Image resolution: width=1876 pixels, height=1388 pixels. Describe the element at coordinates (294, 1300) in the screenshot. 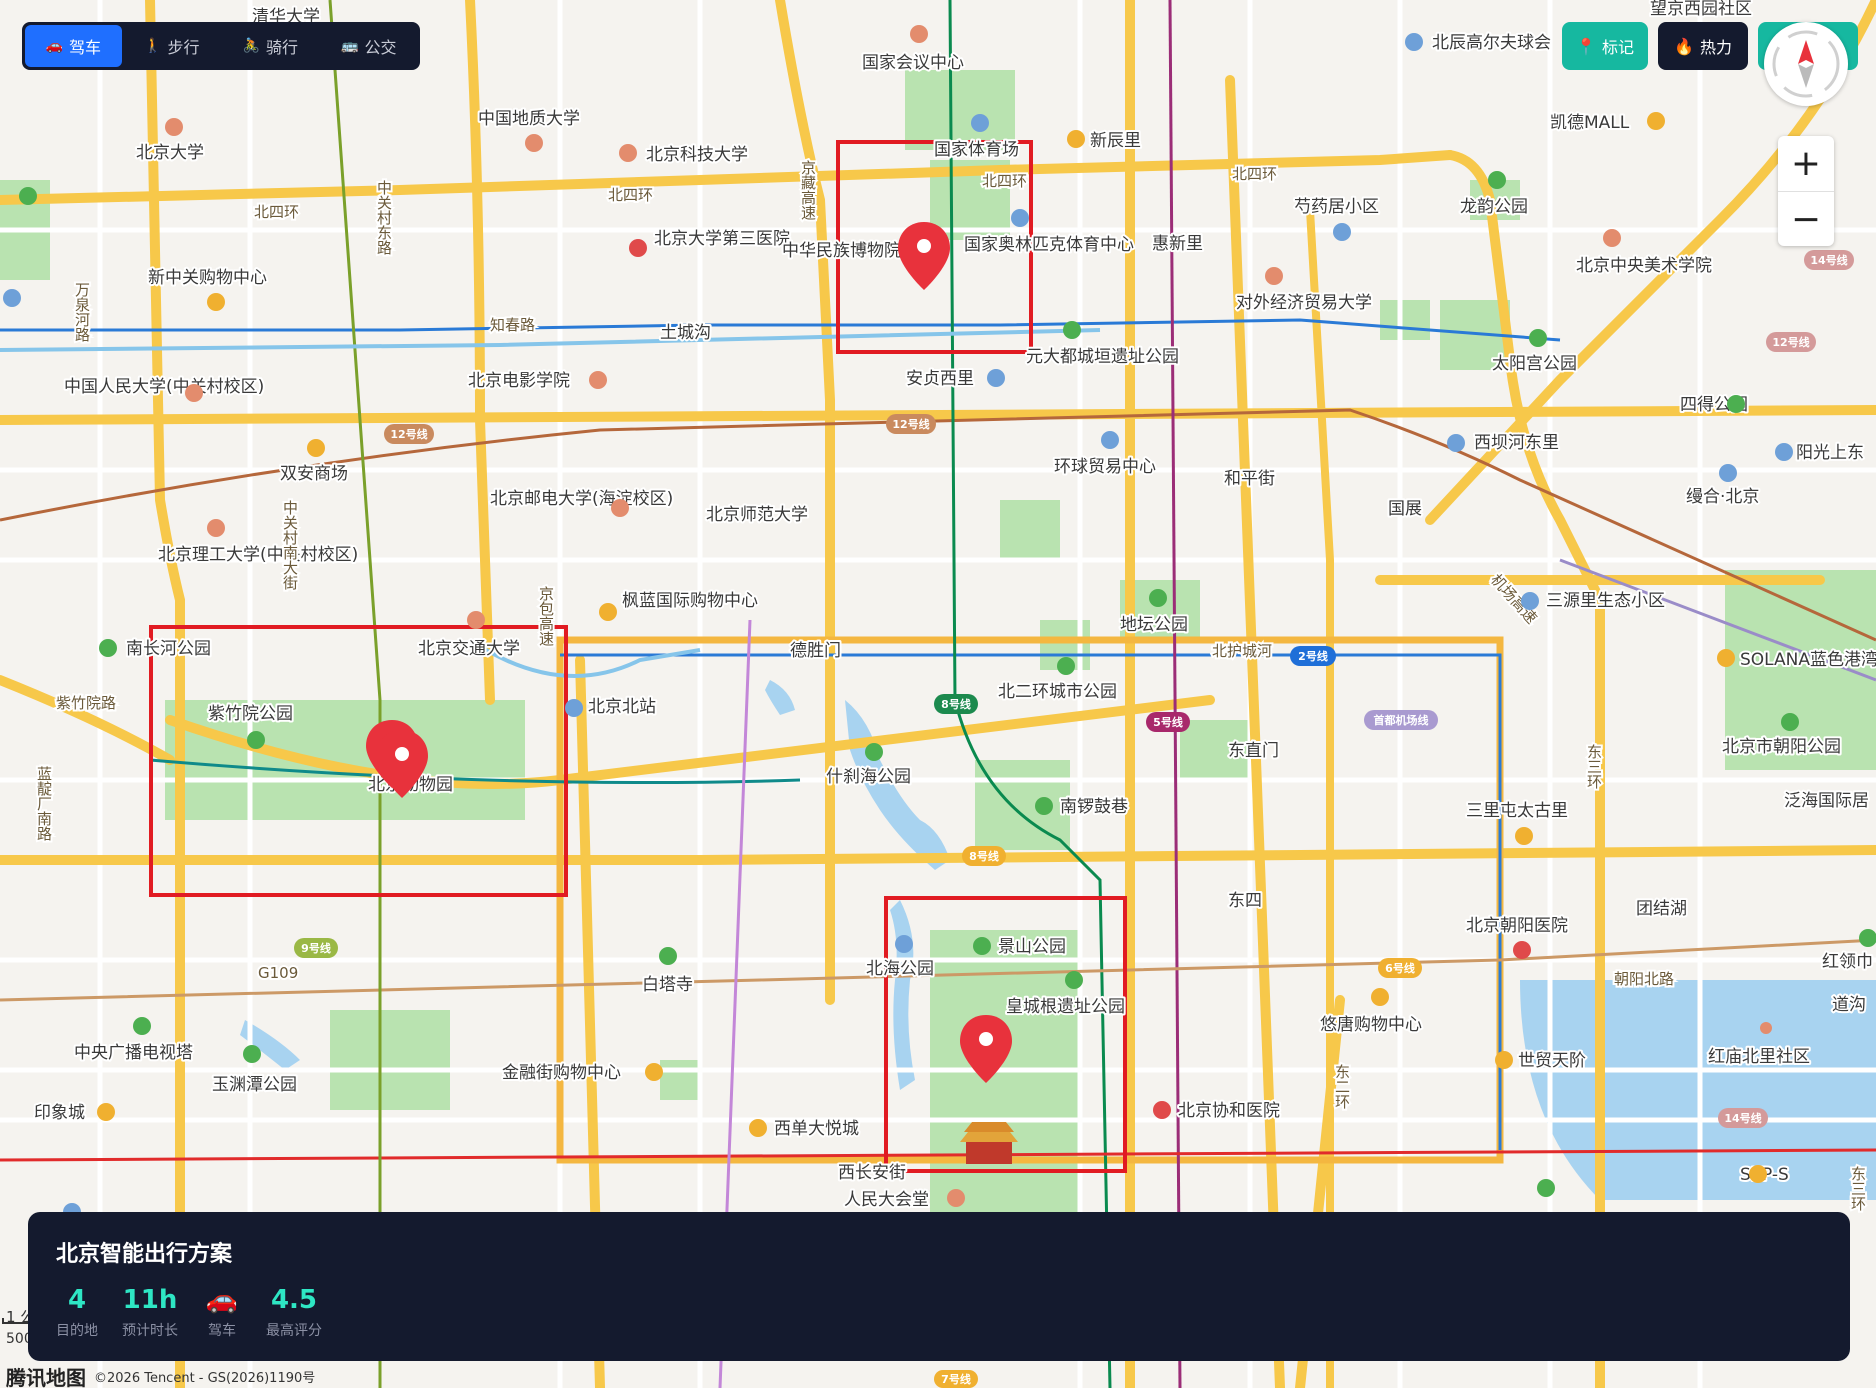

I see `stat-value: 4.5` at that location.